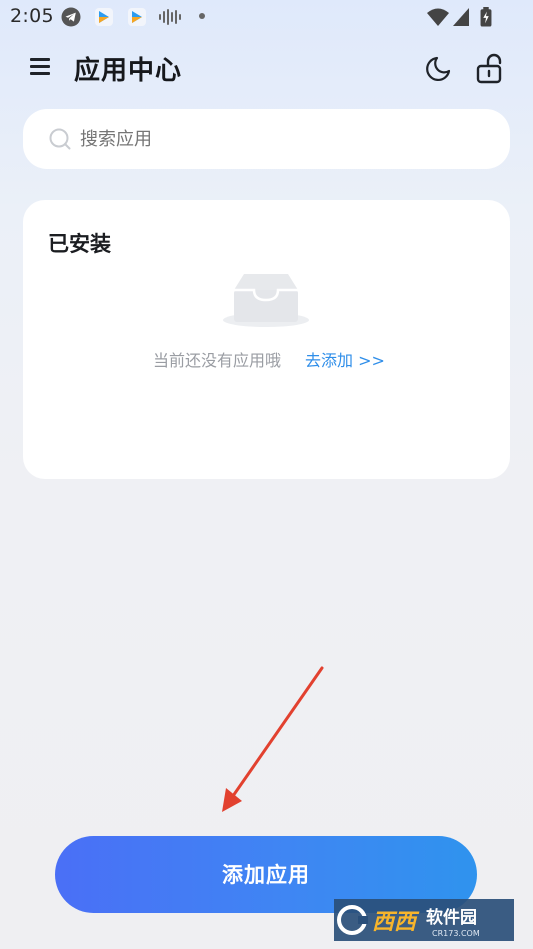  Describe the element at coordinates (345, 359) in the screenshot. I see `go-add-link: 去添加 >>` at that location.